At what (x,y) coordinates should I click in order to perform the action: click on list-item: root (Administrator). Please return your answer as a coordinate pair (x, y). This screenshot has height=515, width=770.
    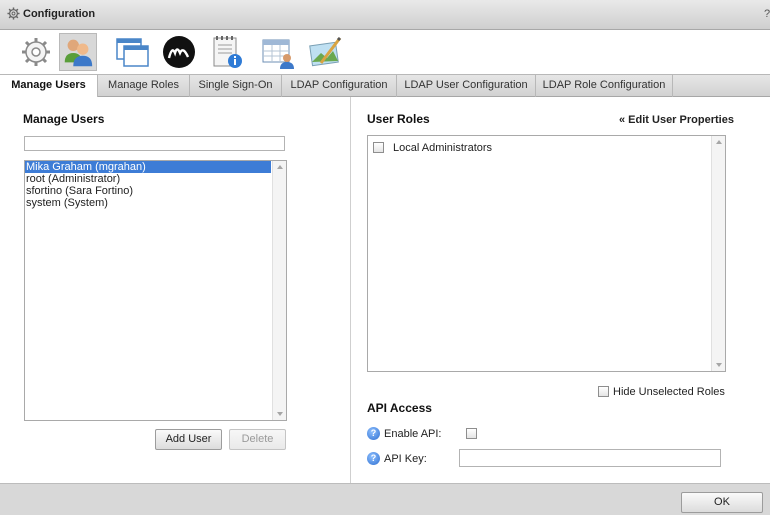
    Looking at the image, I should click on (148, 179).